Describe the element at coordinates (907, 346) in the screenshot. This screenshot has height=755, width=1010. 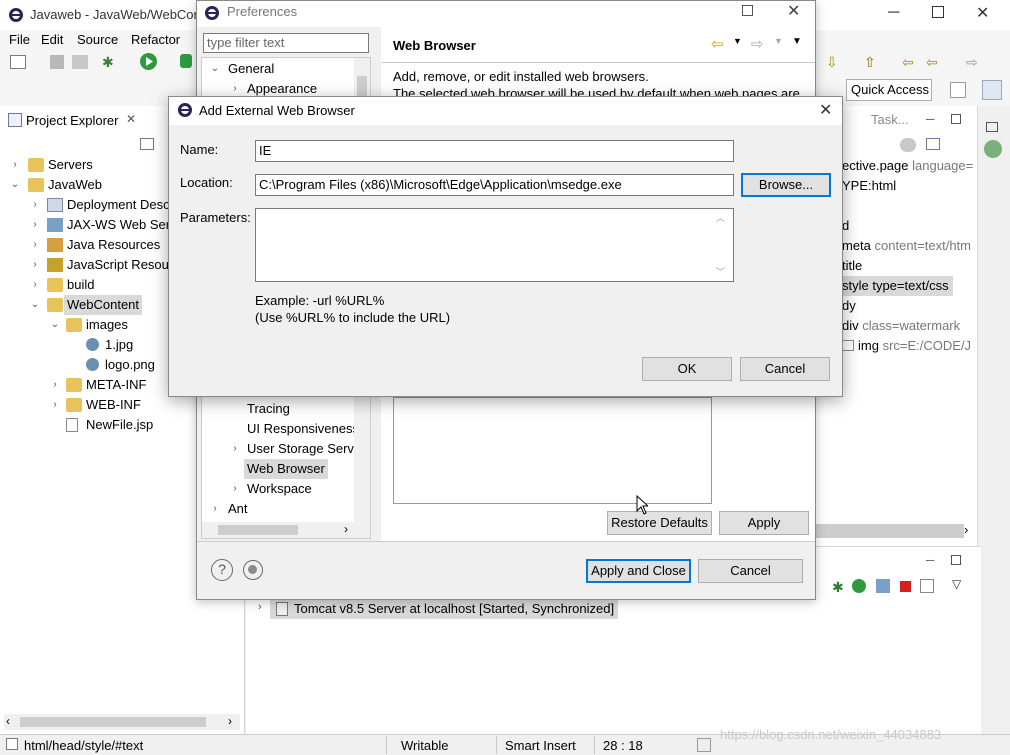
I see `outline-line: img src=E:/CODE/J` at that location.